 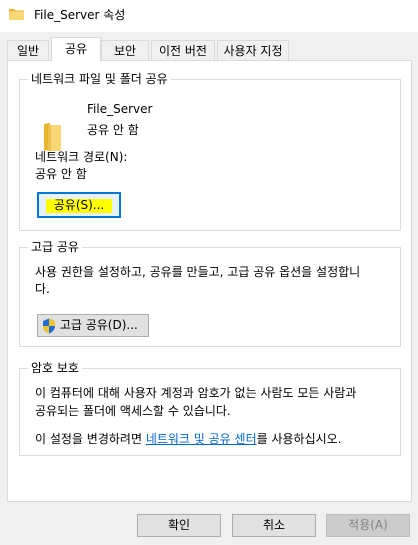 I want to click on tab-customize: 사용자 지정, so click(x=253, y=50).